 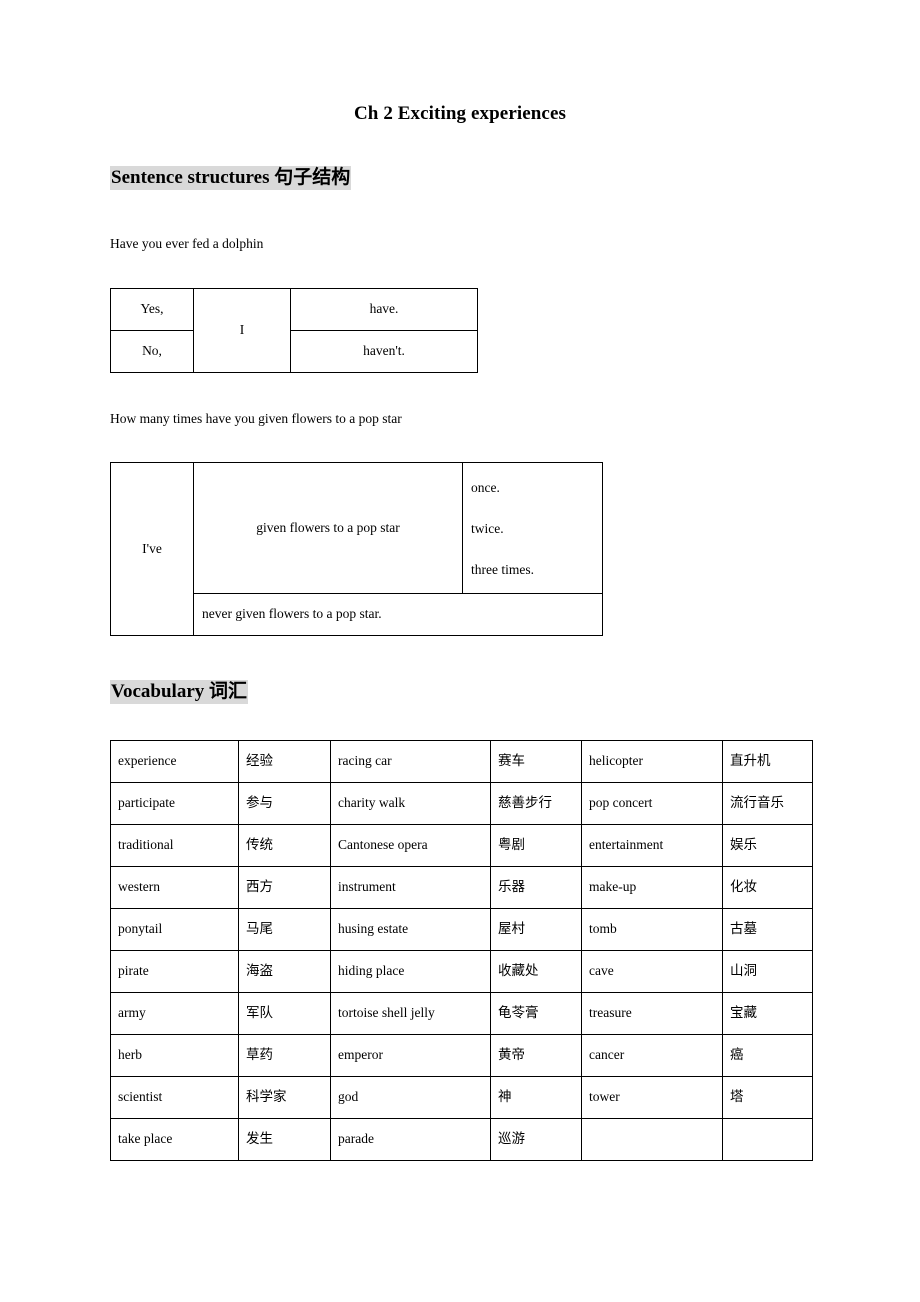 What do you see at coordinates (410, 929) in the screenshot?
I see `vocab-term-cell: husing estate` at bounding box center [410, 929].